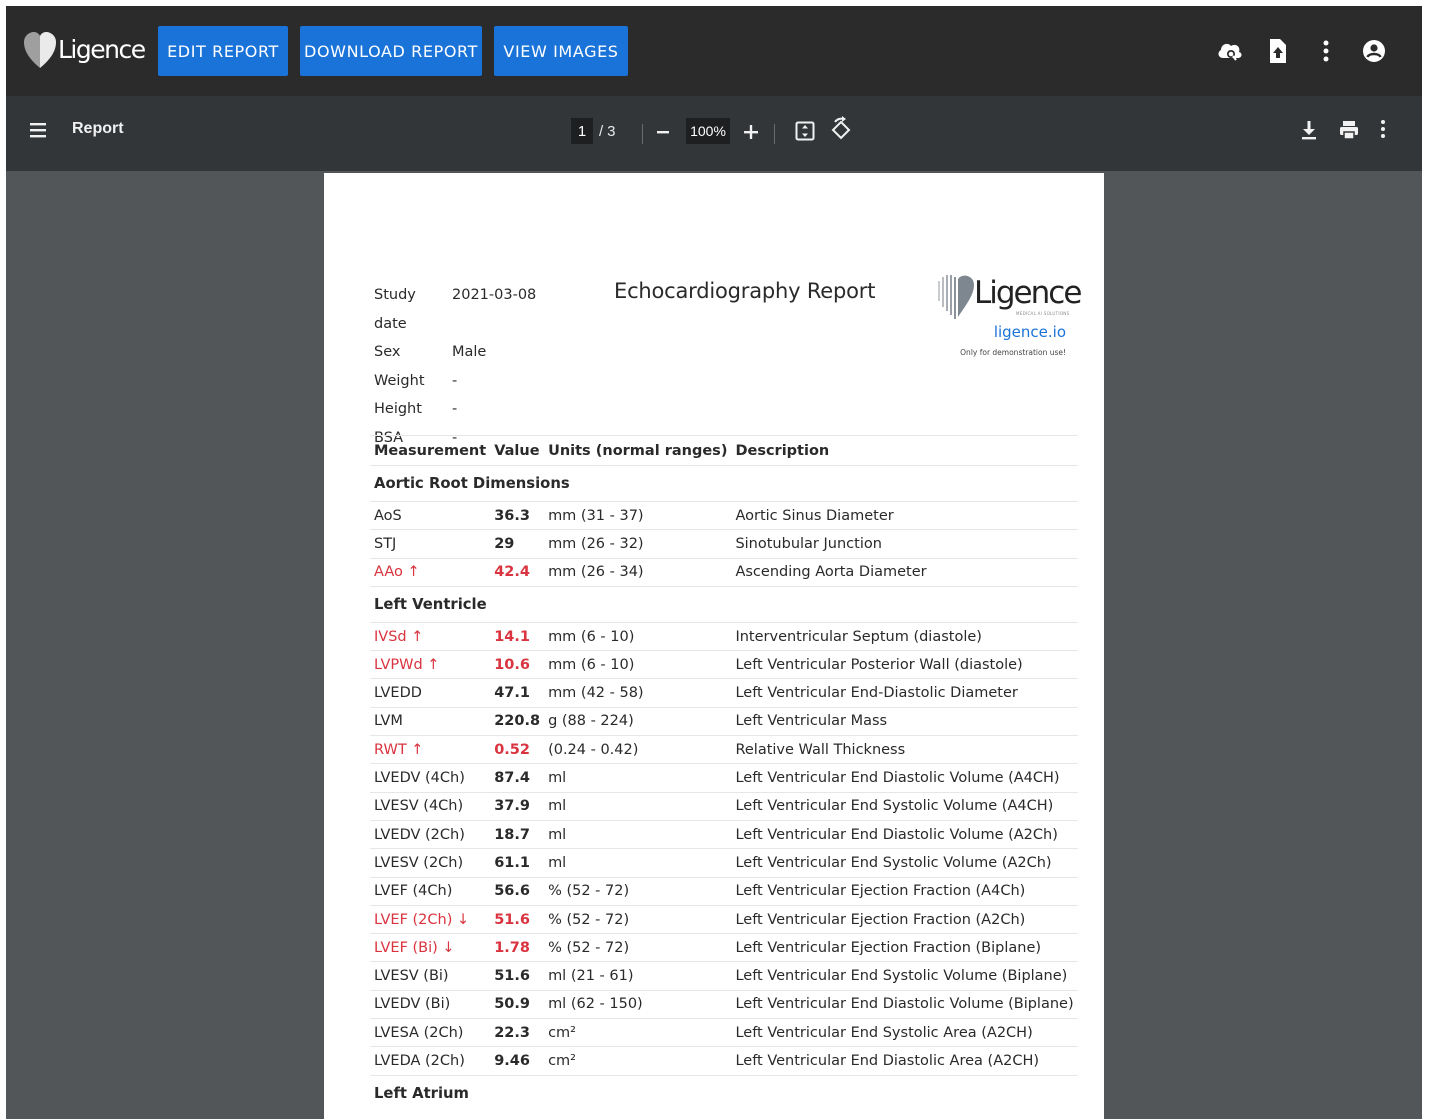  I want to click on fit-page-icon, so click(805, 131).